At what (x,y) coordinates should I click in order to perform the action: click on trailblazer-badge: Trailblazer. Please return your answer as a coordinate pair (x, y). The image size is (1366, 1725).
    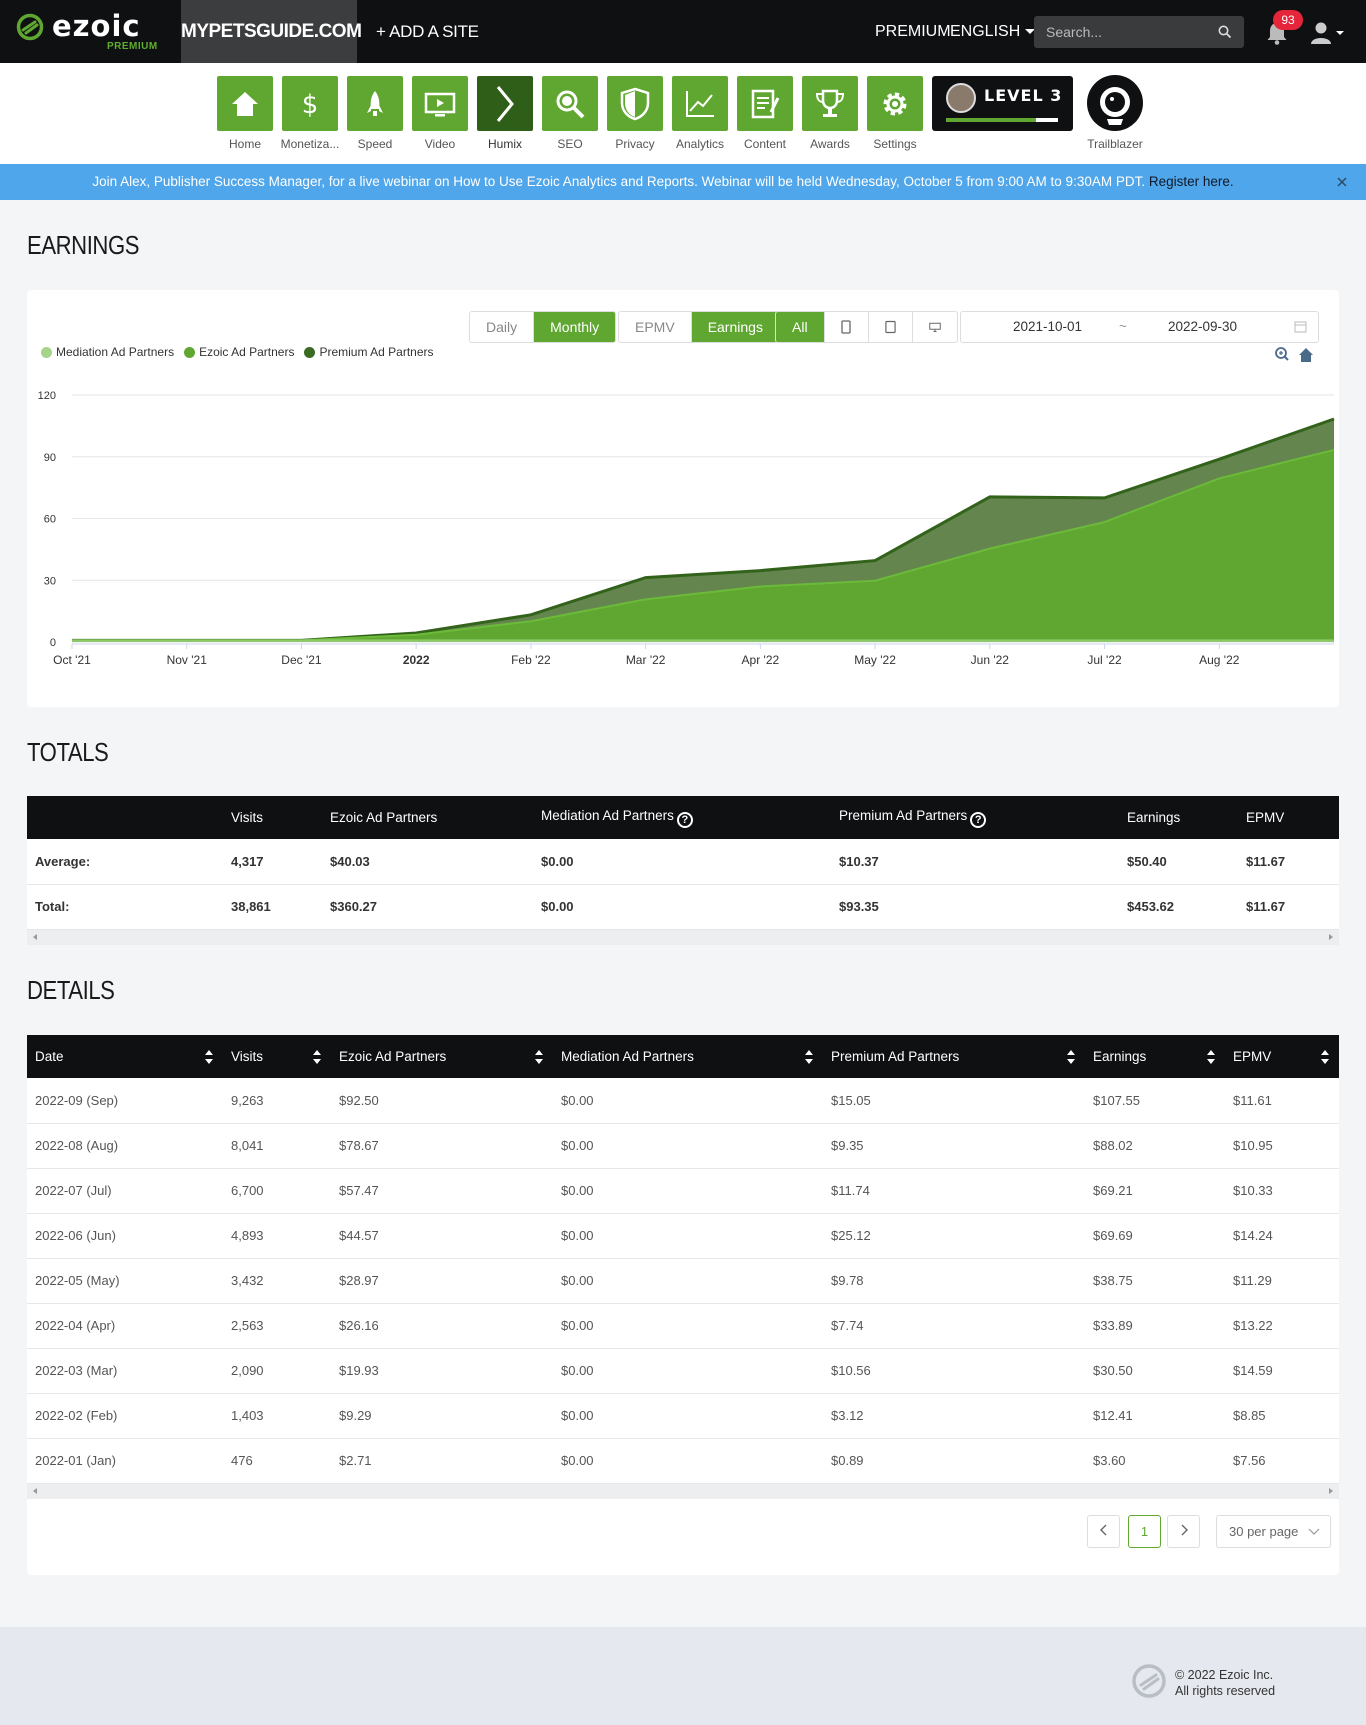
    Looking at the image, I should click on (1115, 113).